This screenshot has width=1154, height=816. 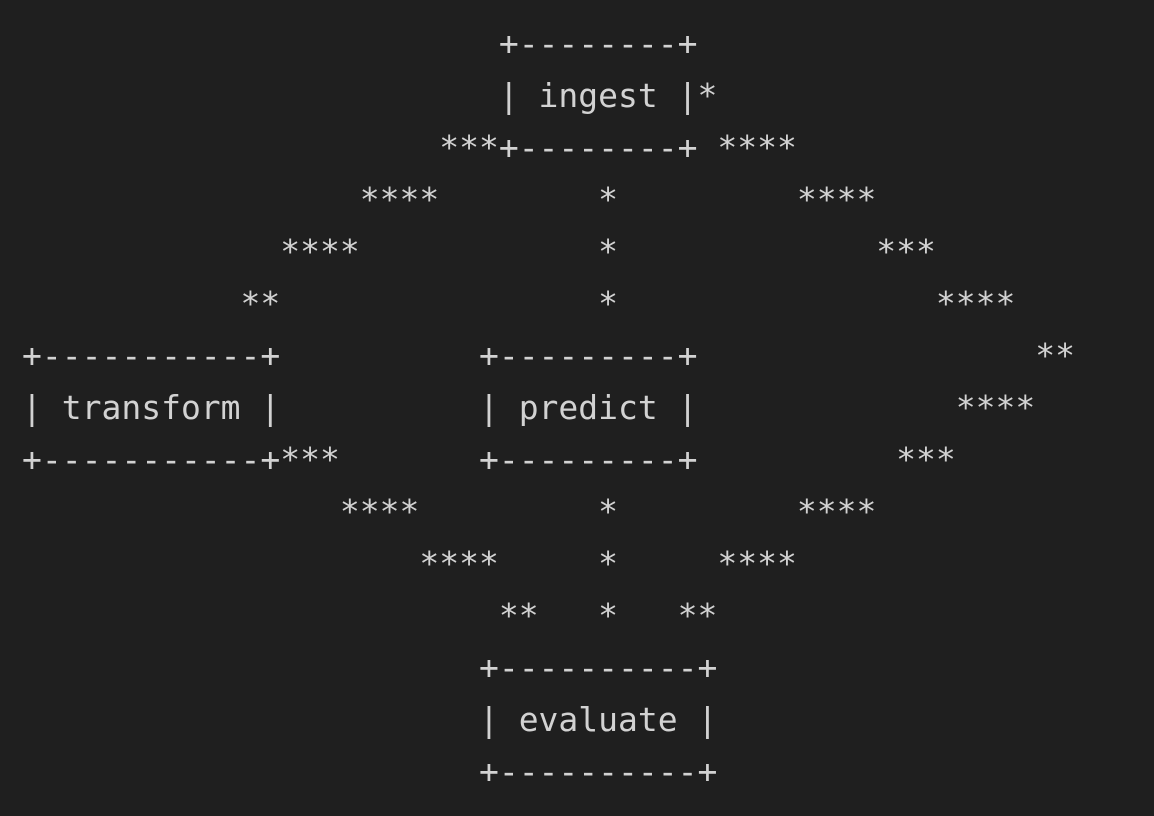 I want to click on diagram-line-05: **** * ***, so click(x=479, y=251).